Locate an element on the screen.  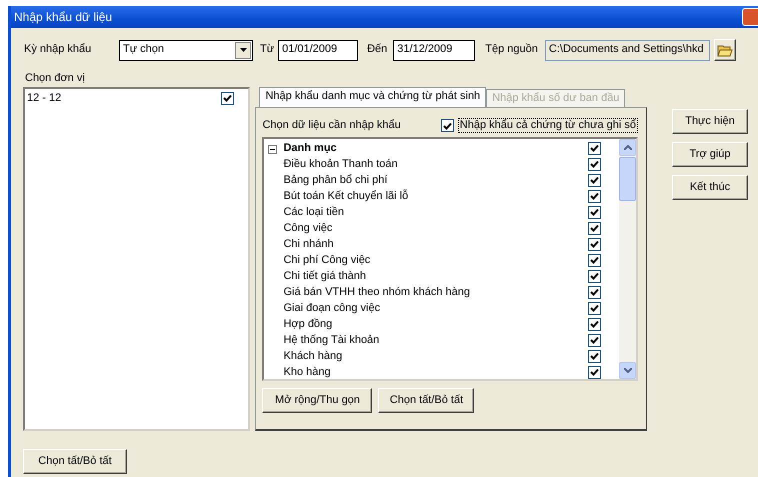
tree-item: Công việc is located at coordinates (435, 228).